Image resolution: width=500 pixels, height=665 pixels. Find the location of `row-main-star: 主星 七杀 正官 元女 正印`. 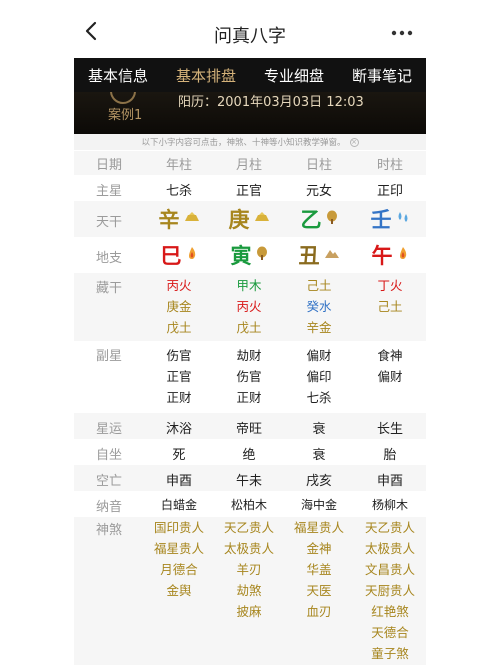

row-main-star: 主星 七杀 正官 元女 正印 is located at coordinates (250, 188).